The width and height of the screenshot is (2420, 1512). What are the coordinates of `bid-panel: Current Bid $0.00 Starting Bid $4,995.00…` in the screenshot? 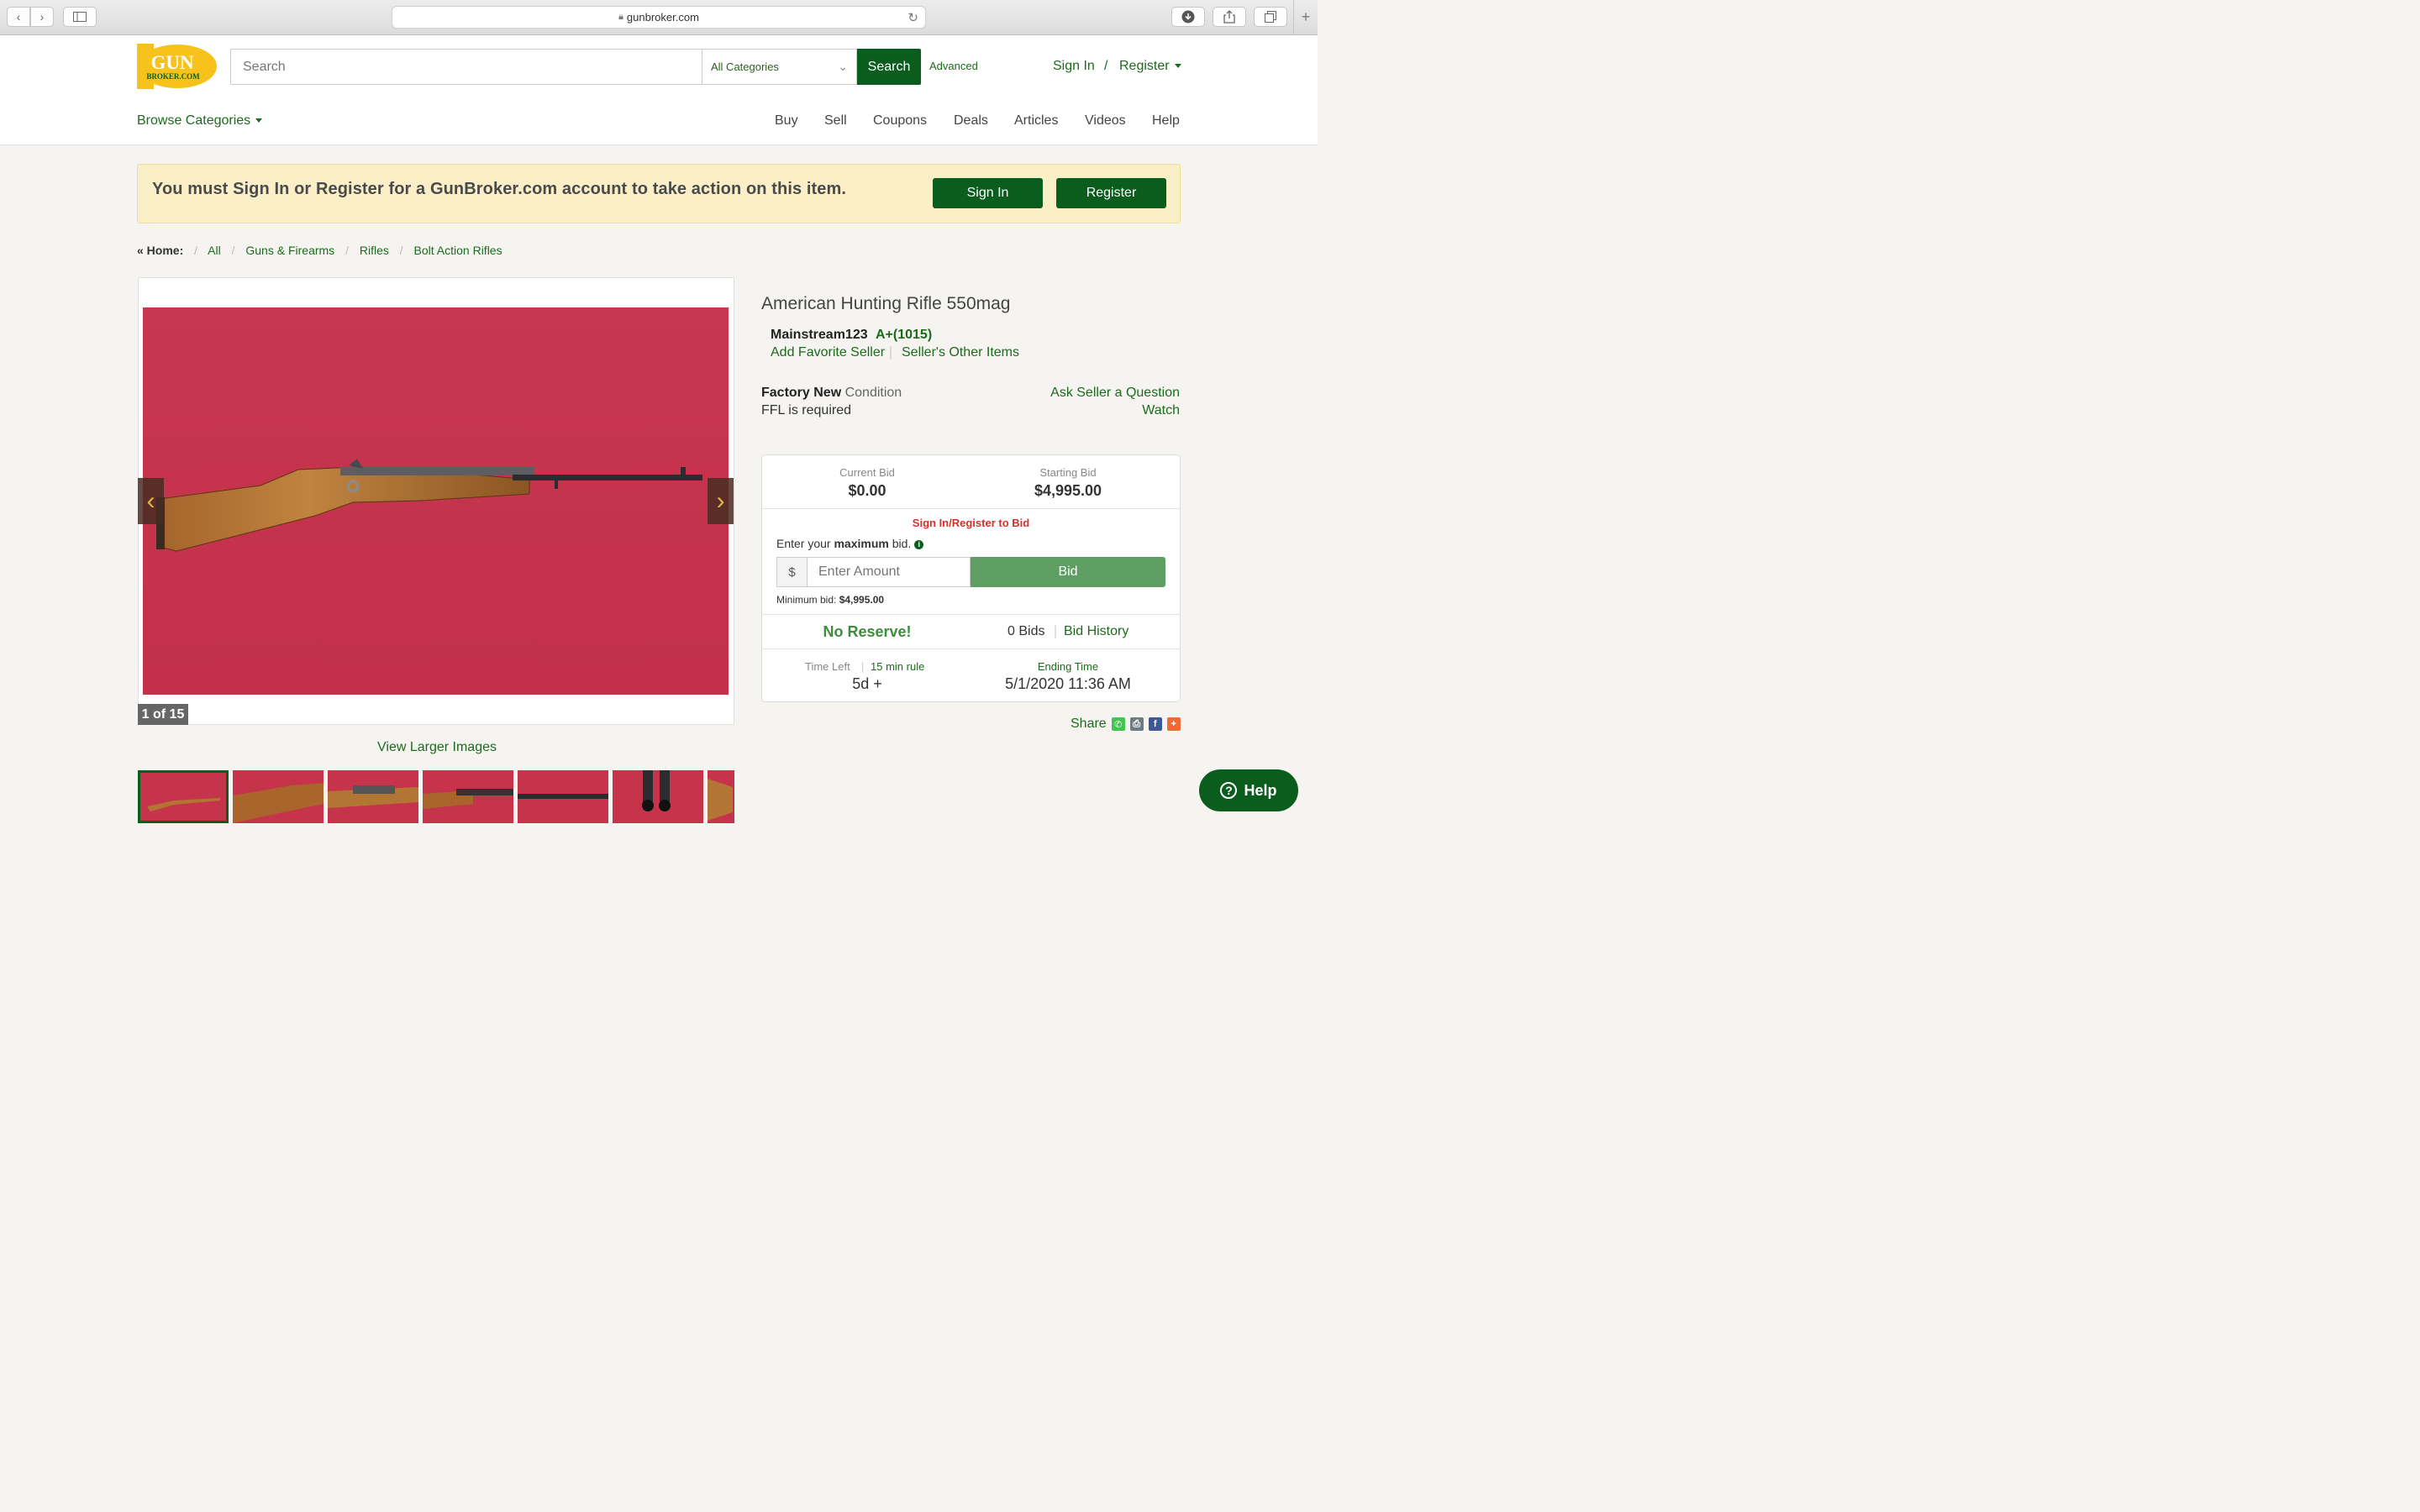 It's located at (971, 578).